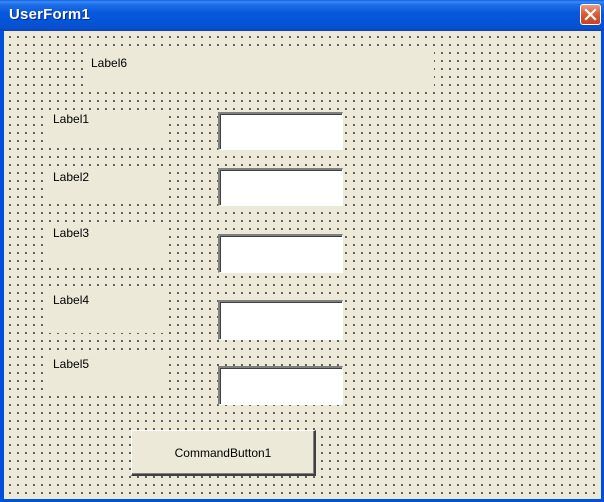 This screenshot has width=604, height=502. What do you see at coordinates (108, 126) in the screenshot?
I see `label1: Label1` at bounding box center [108, 126].